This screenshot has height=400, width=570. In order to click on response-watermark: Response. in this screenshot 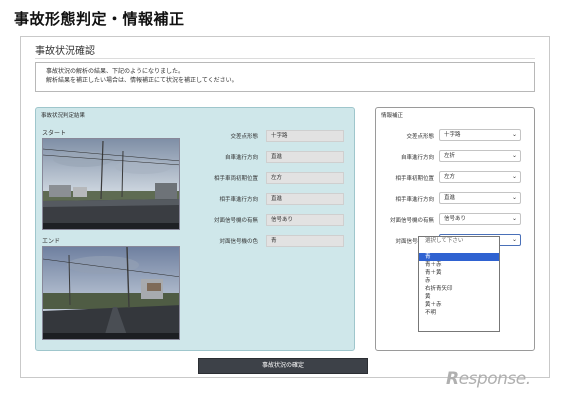, I will do `click(488, 379)`.